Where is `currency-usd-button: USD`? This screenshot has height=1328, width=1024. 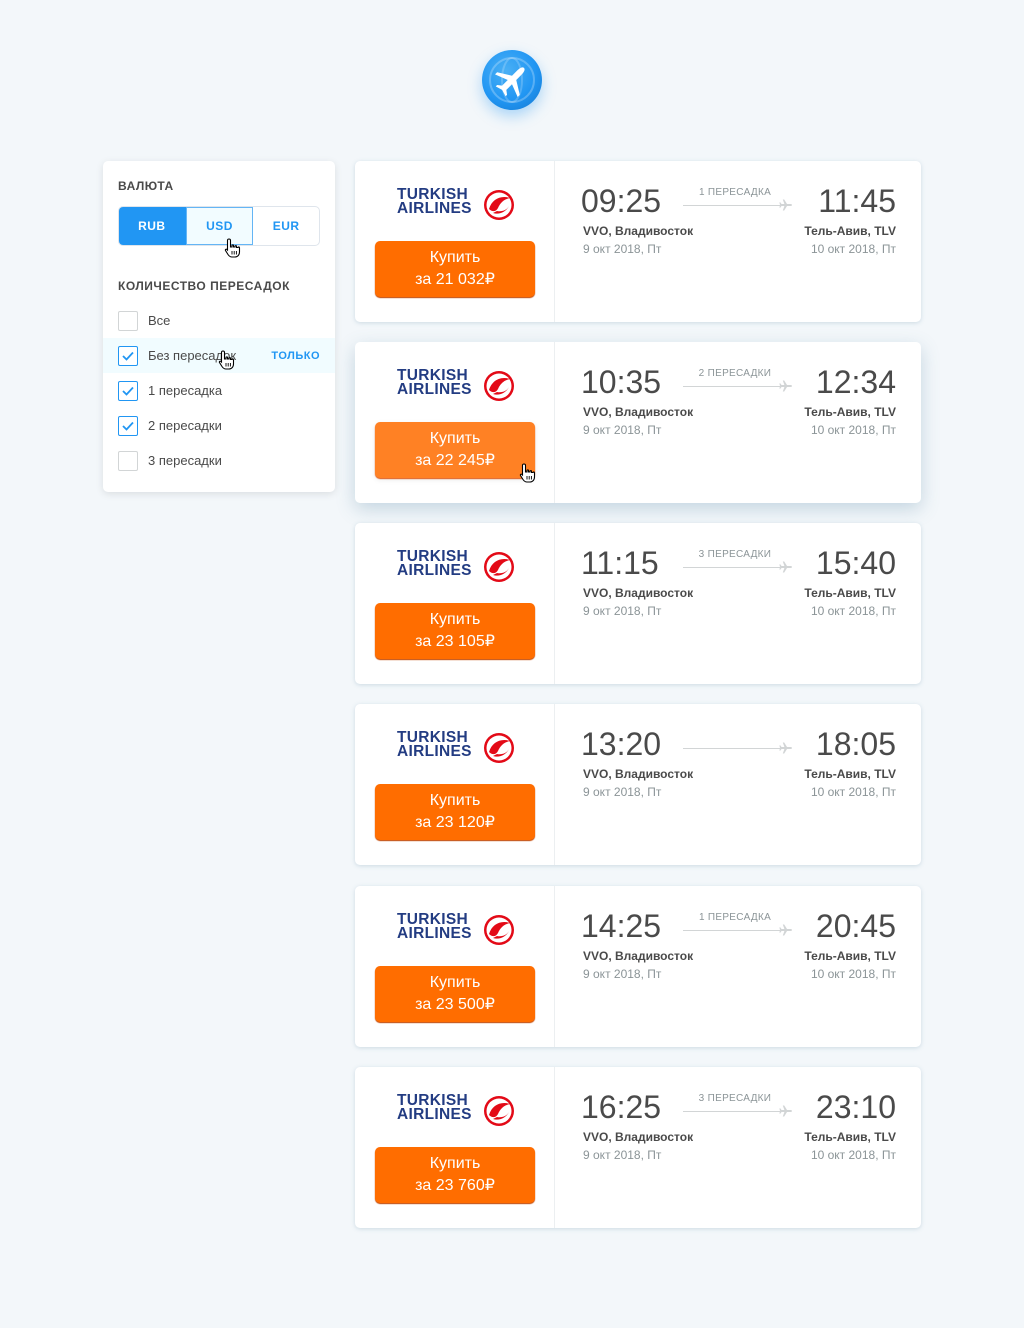
currency-usd-button: USD is located at coordinates (219, 226).